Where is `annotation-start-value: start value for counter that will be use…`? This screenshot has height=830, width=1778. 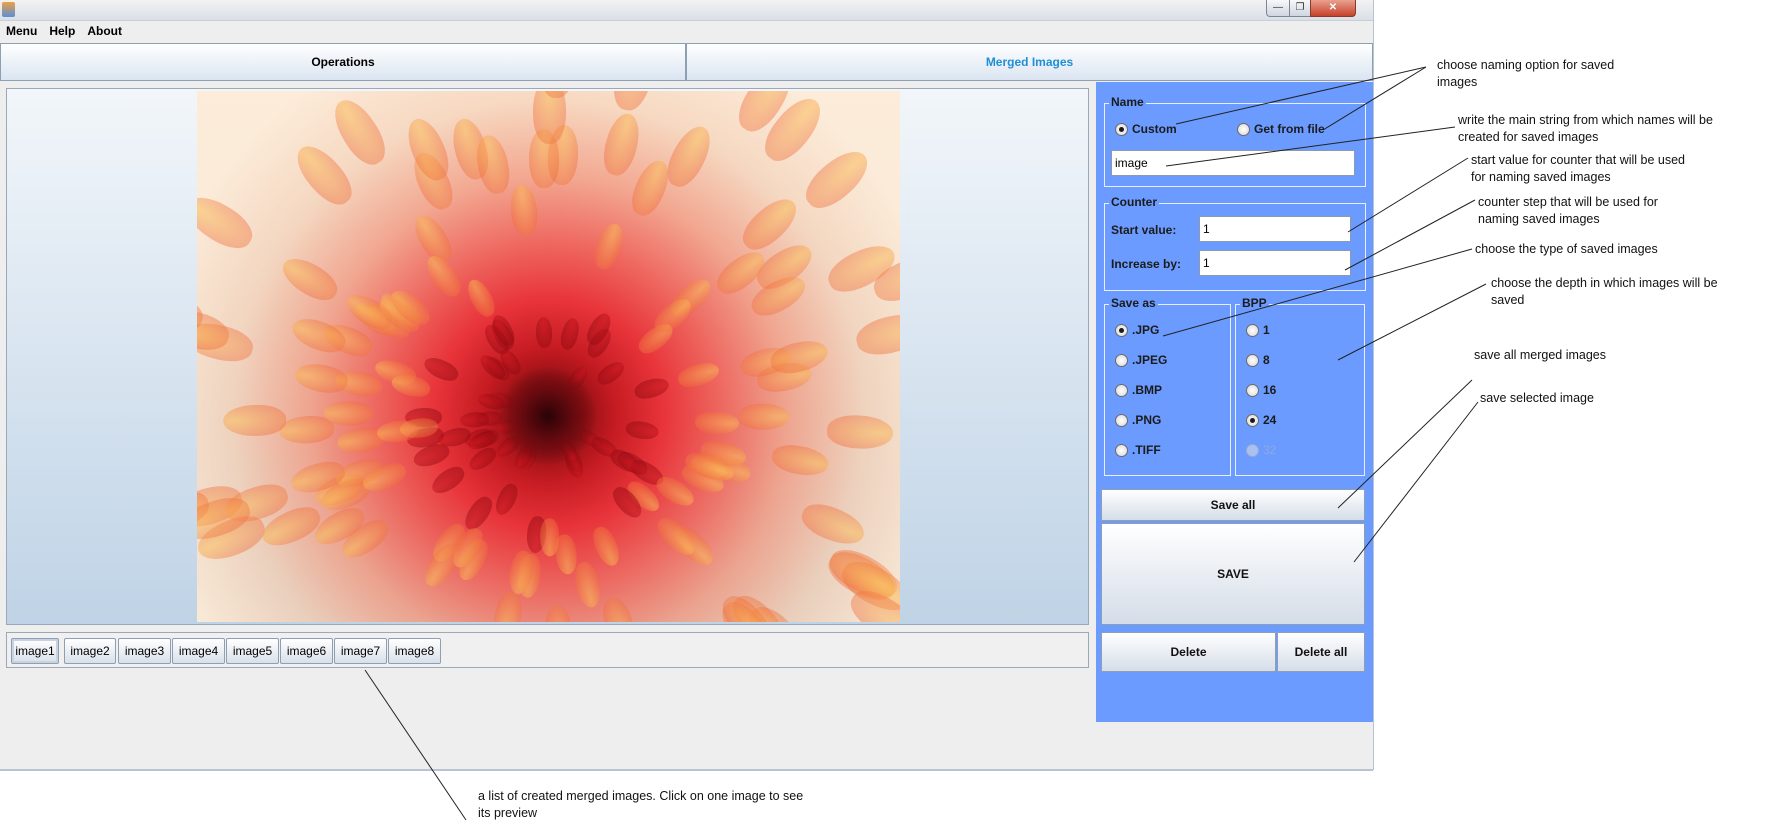
annotation-start-value: start value for counter that will be use… is located at coordinates (1578, 168).